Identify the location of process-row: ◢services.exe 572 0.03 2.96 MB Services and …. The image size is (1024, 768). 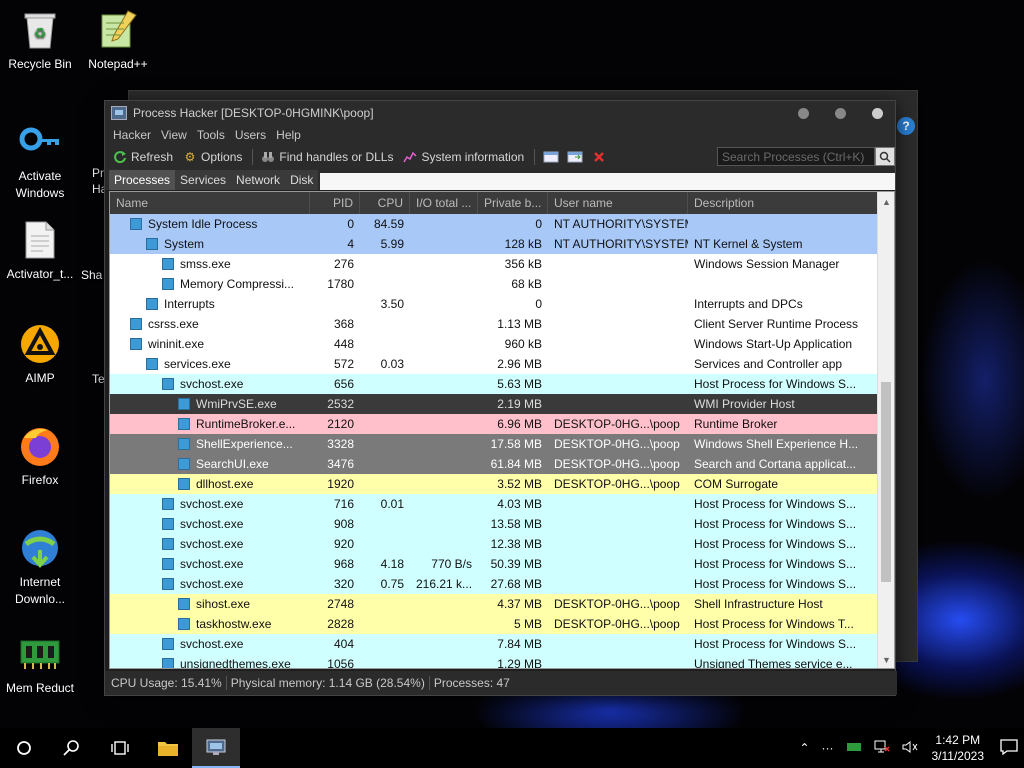
(494, 364).